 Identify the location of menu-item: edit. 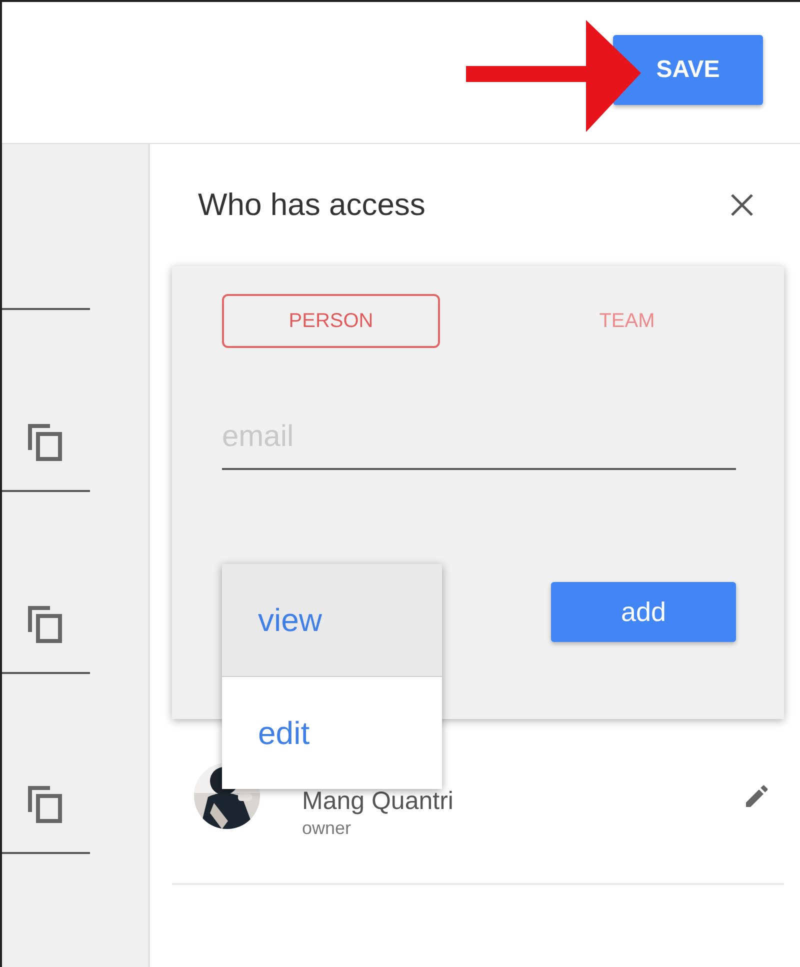
(332, 733).